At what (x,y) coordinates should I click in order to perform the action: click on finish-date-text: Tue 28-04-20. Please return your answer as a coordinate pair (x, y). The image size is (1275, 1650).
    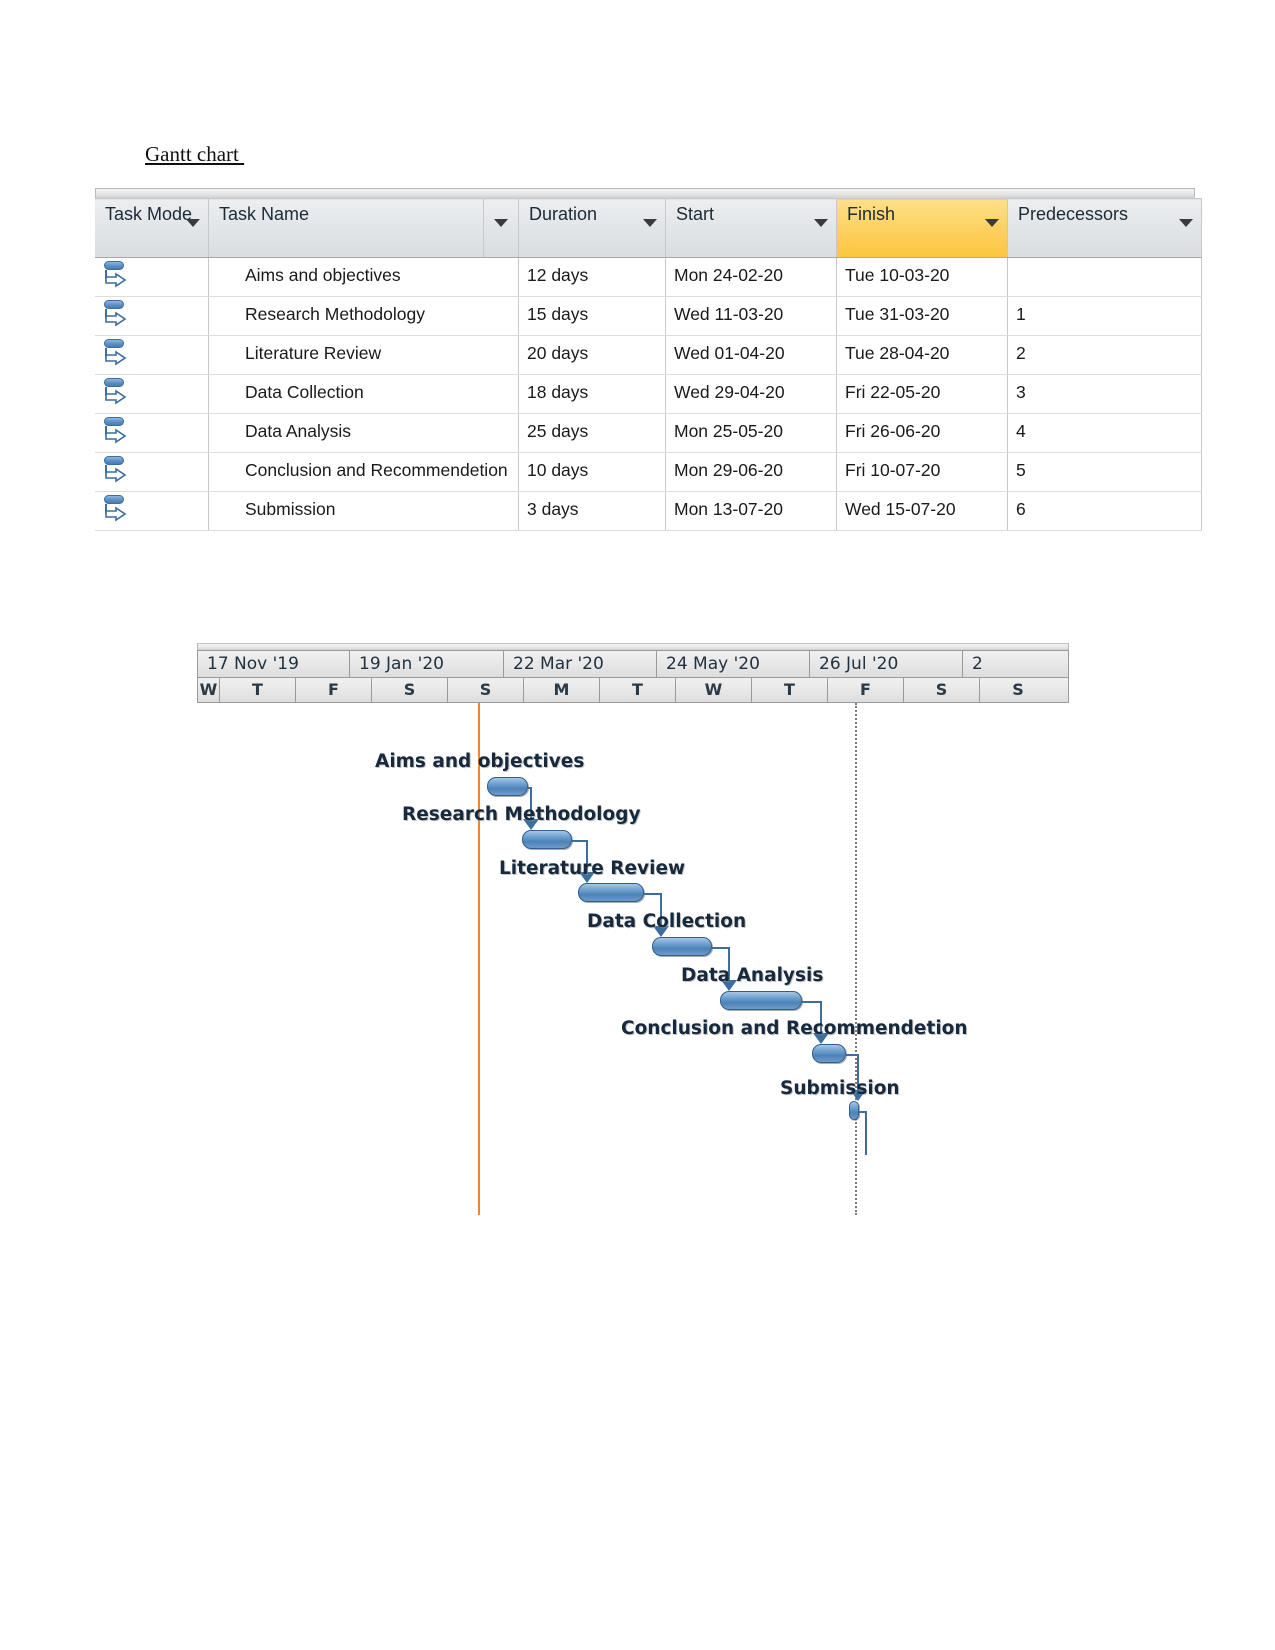
    Looking at the image, I should click on (897, 353).